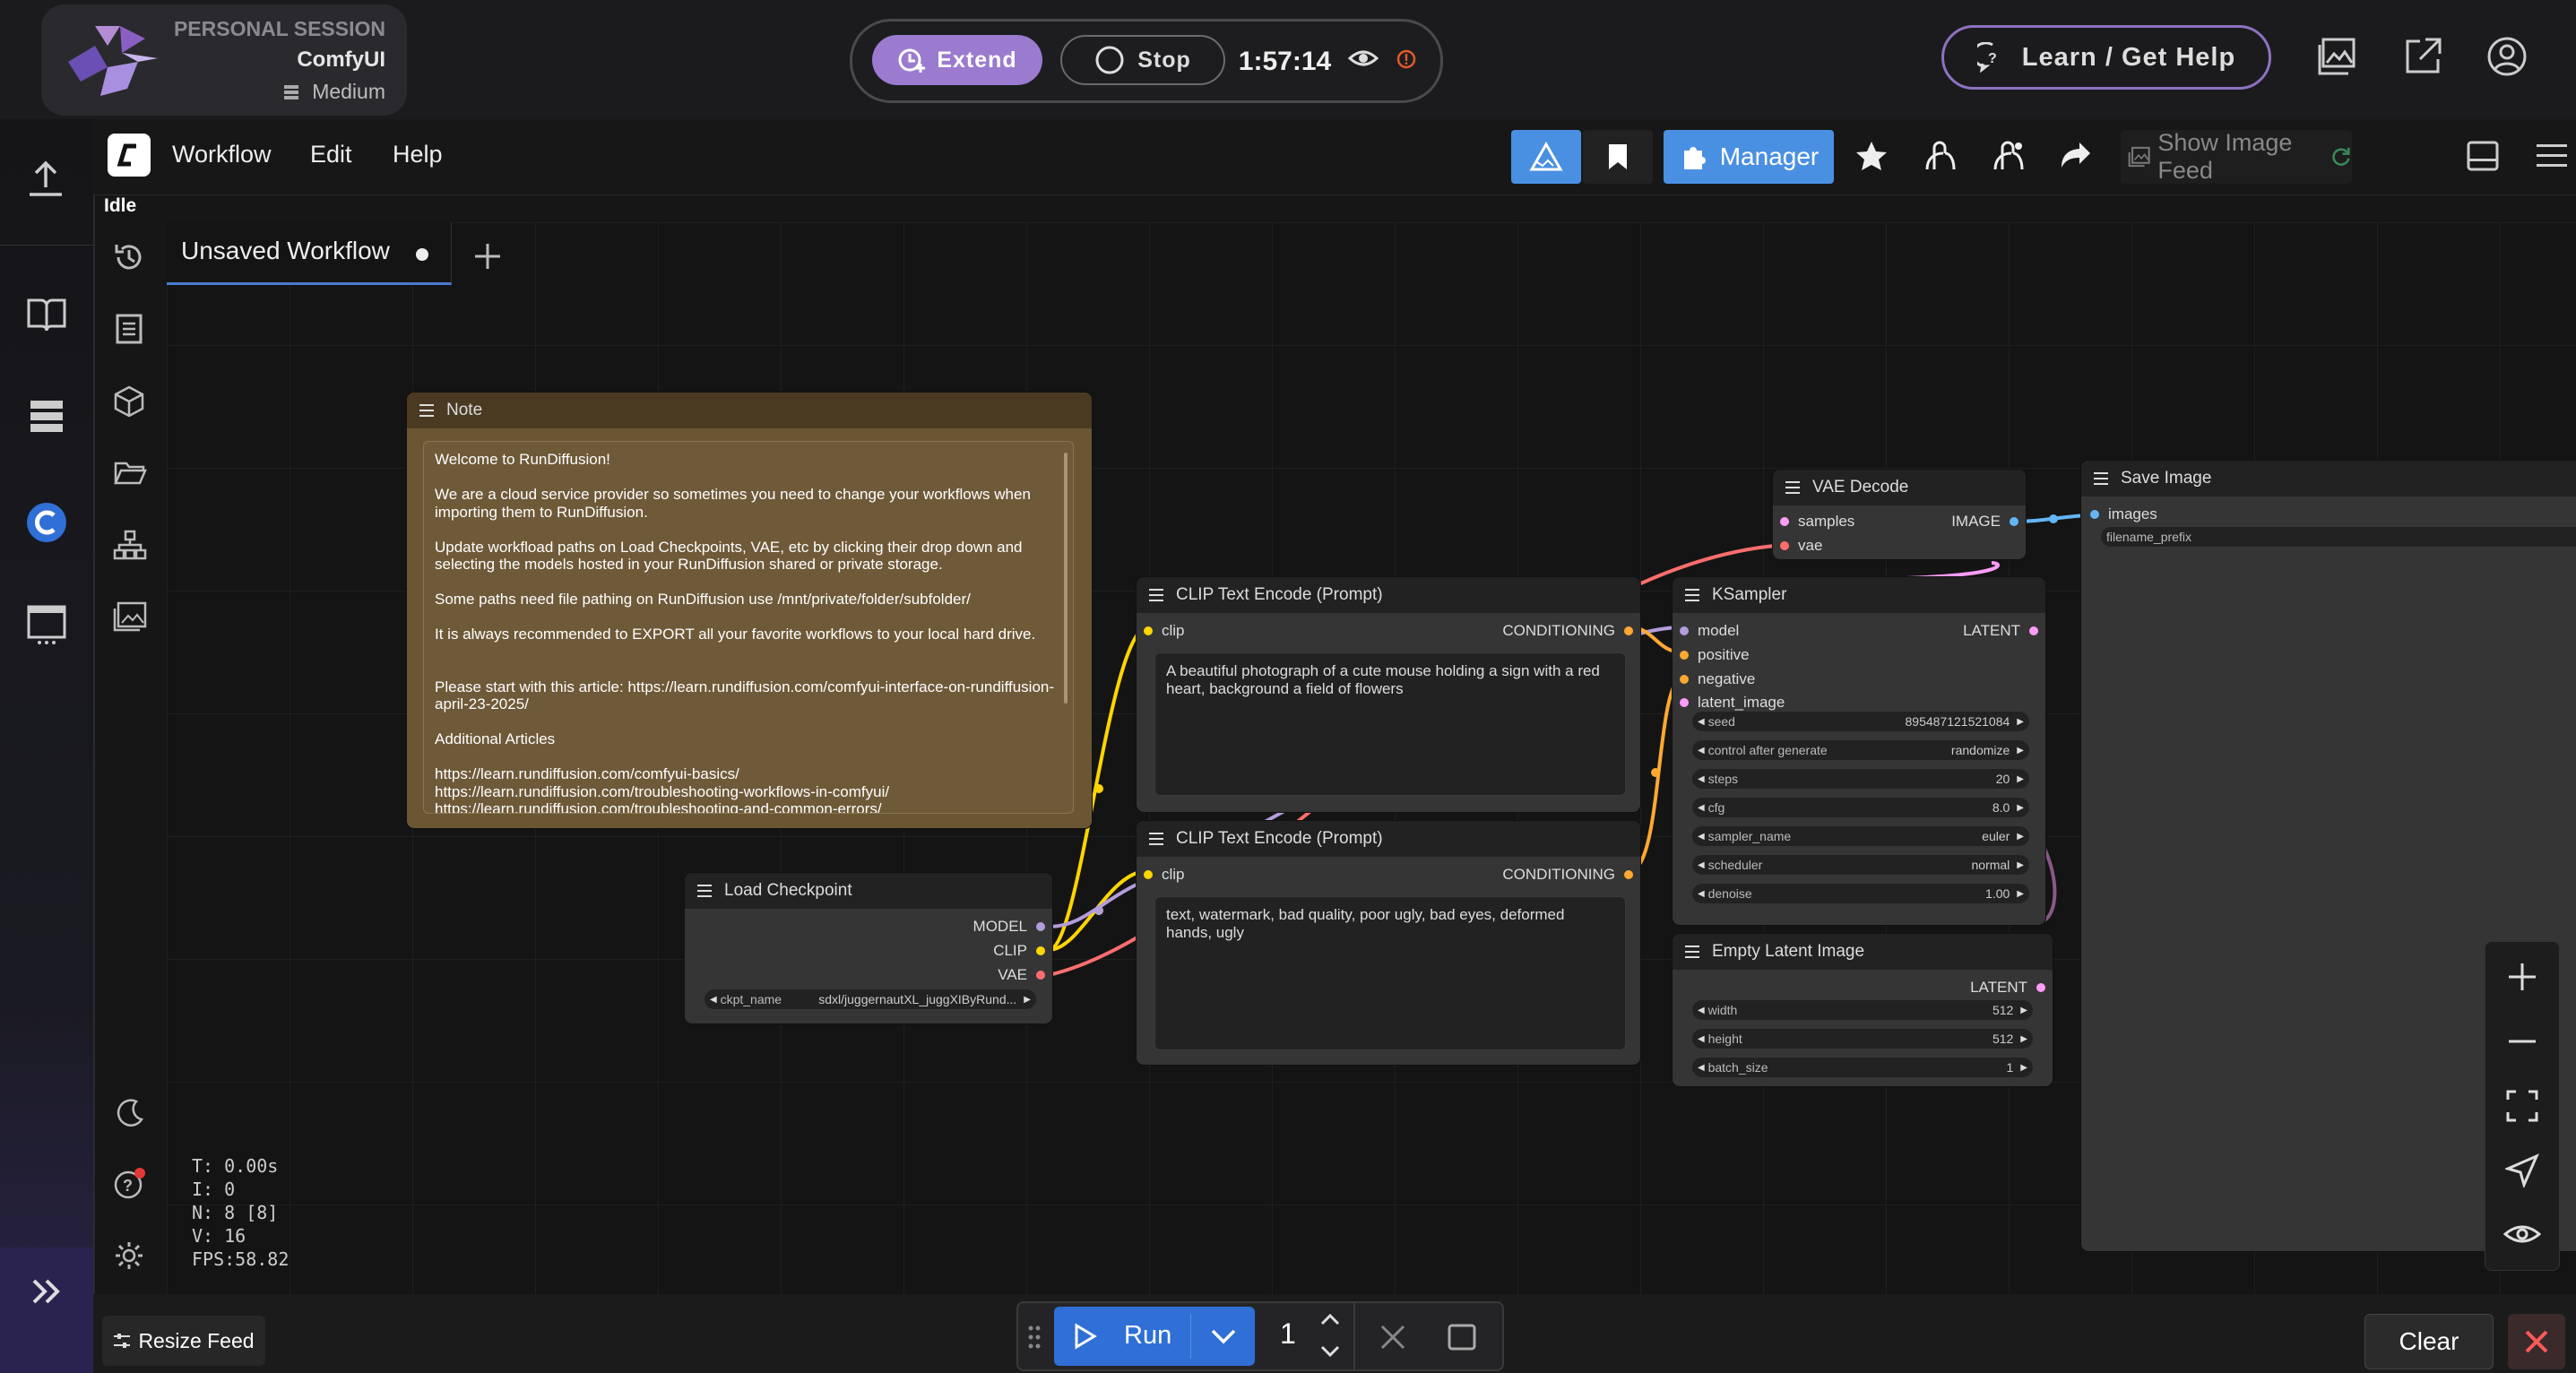 This screenshot has width=2576, height=1373. What do you see at coordinates (1288, 1334) in the screenshot?
I see `batch-count-input: 1` at bounding box center [1288, 1334].